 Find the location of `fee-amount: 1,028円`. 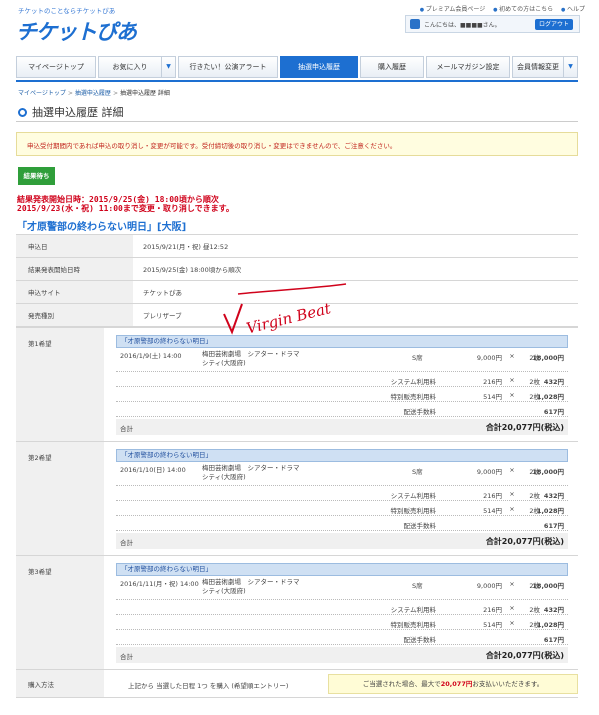

fee-amount: 1,028円 is located at coordinates (550, 397).